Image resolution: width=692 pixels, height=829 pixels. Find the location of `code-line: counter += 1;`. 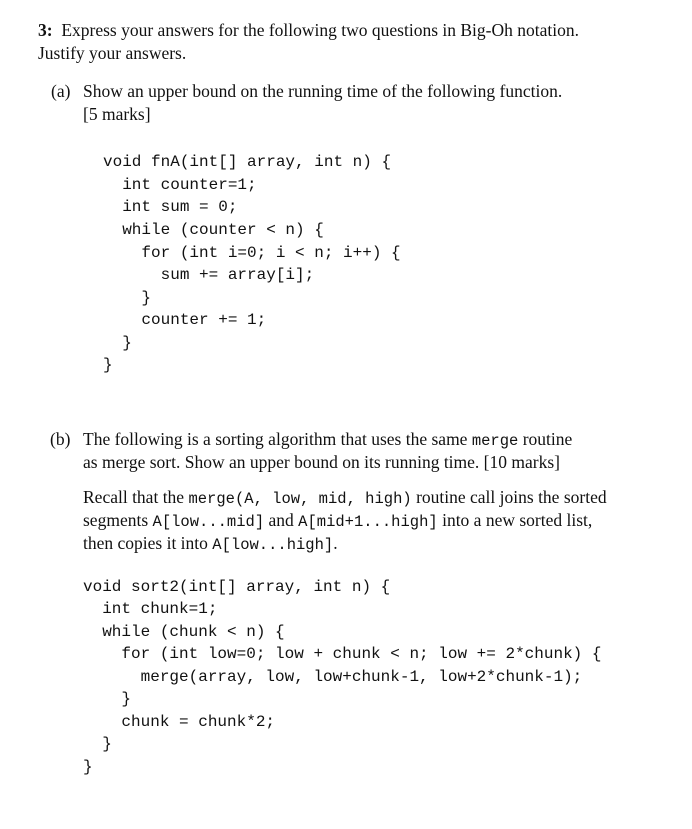

code-line: counter += 1; is located at coordinates (185, 320).